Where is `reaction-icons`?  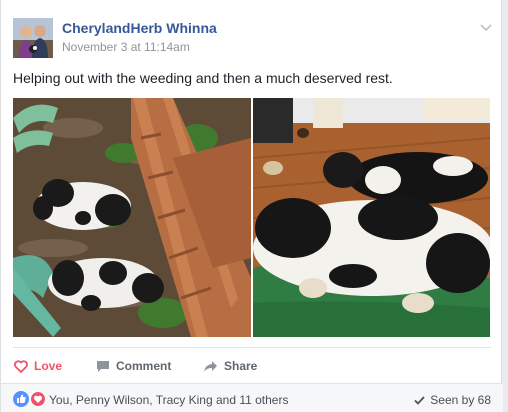 reaction-icons is located at coordinates (30, 399).